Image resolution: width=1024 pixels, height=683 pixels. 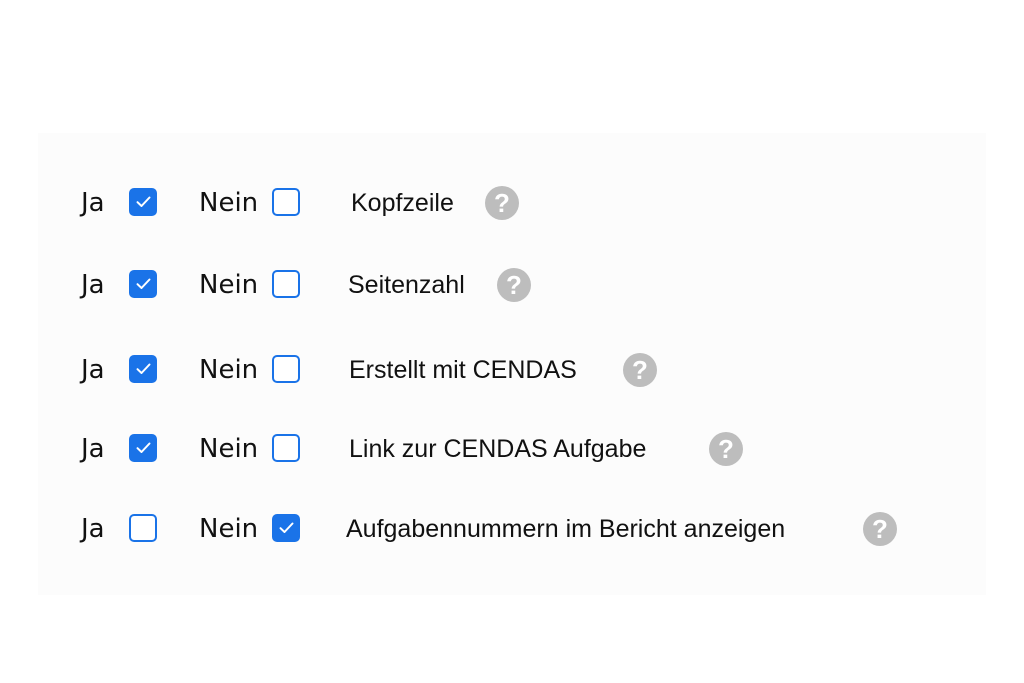 What do you see at coordinates (498, 449) in the screenshot?
I see `setting-label: Link zur CENDAS Aufgabe` at bounding box center [498, 449].